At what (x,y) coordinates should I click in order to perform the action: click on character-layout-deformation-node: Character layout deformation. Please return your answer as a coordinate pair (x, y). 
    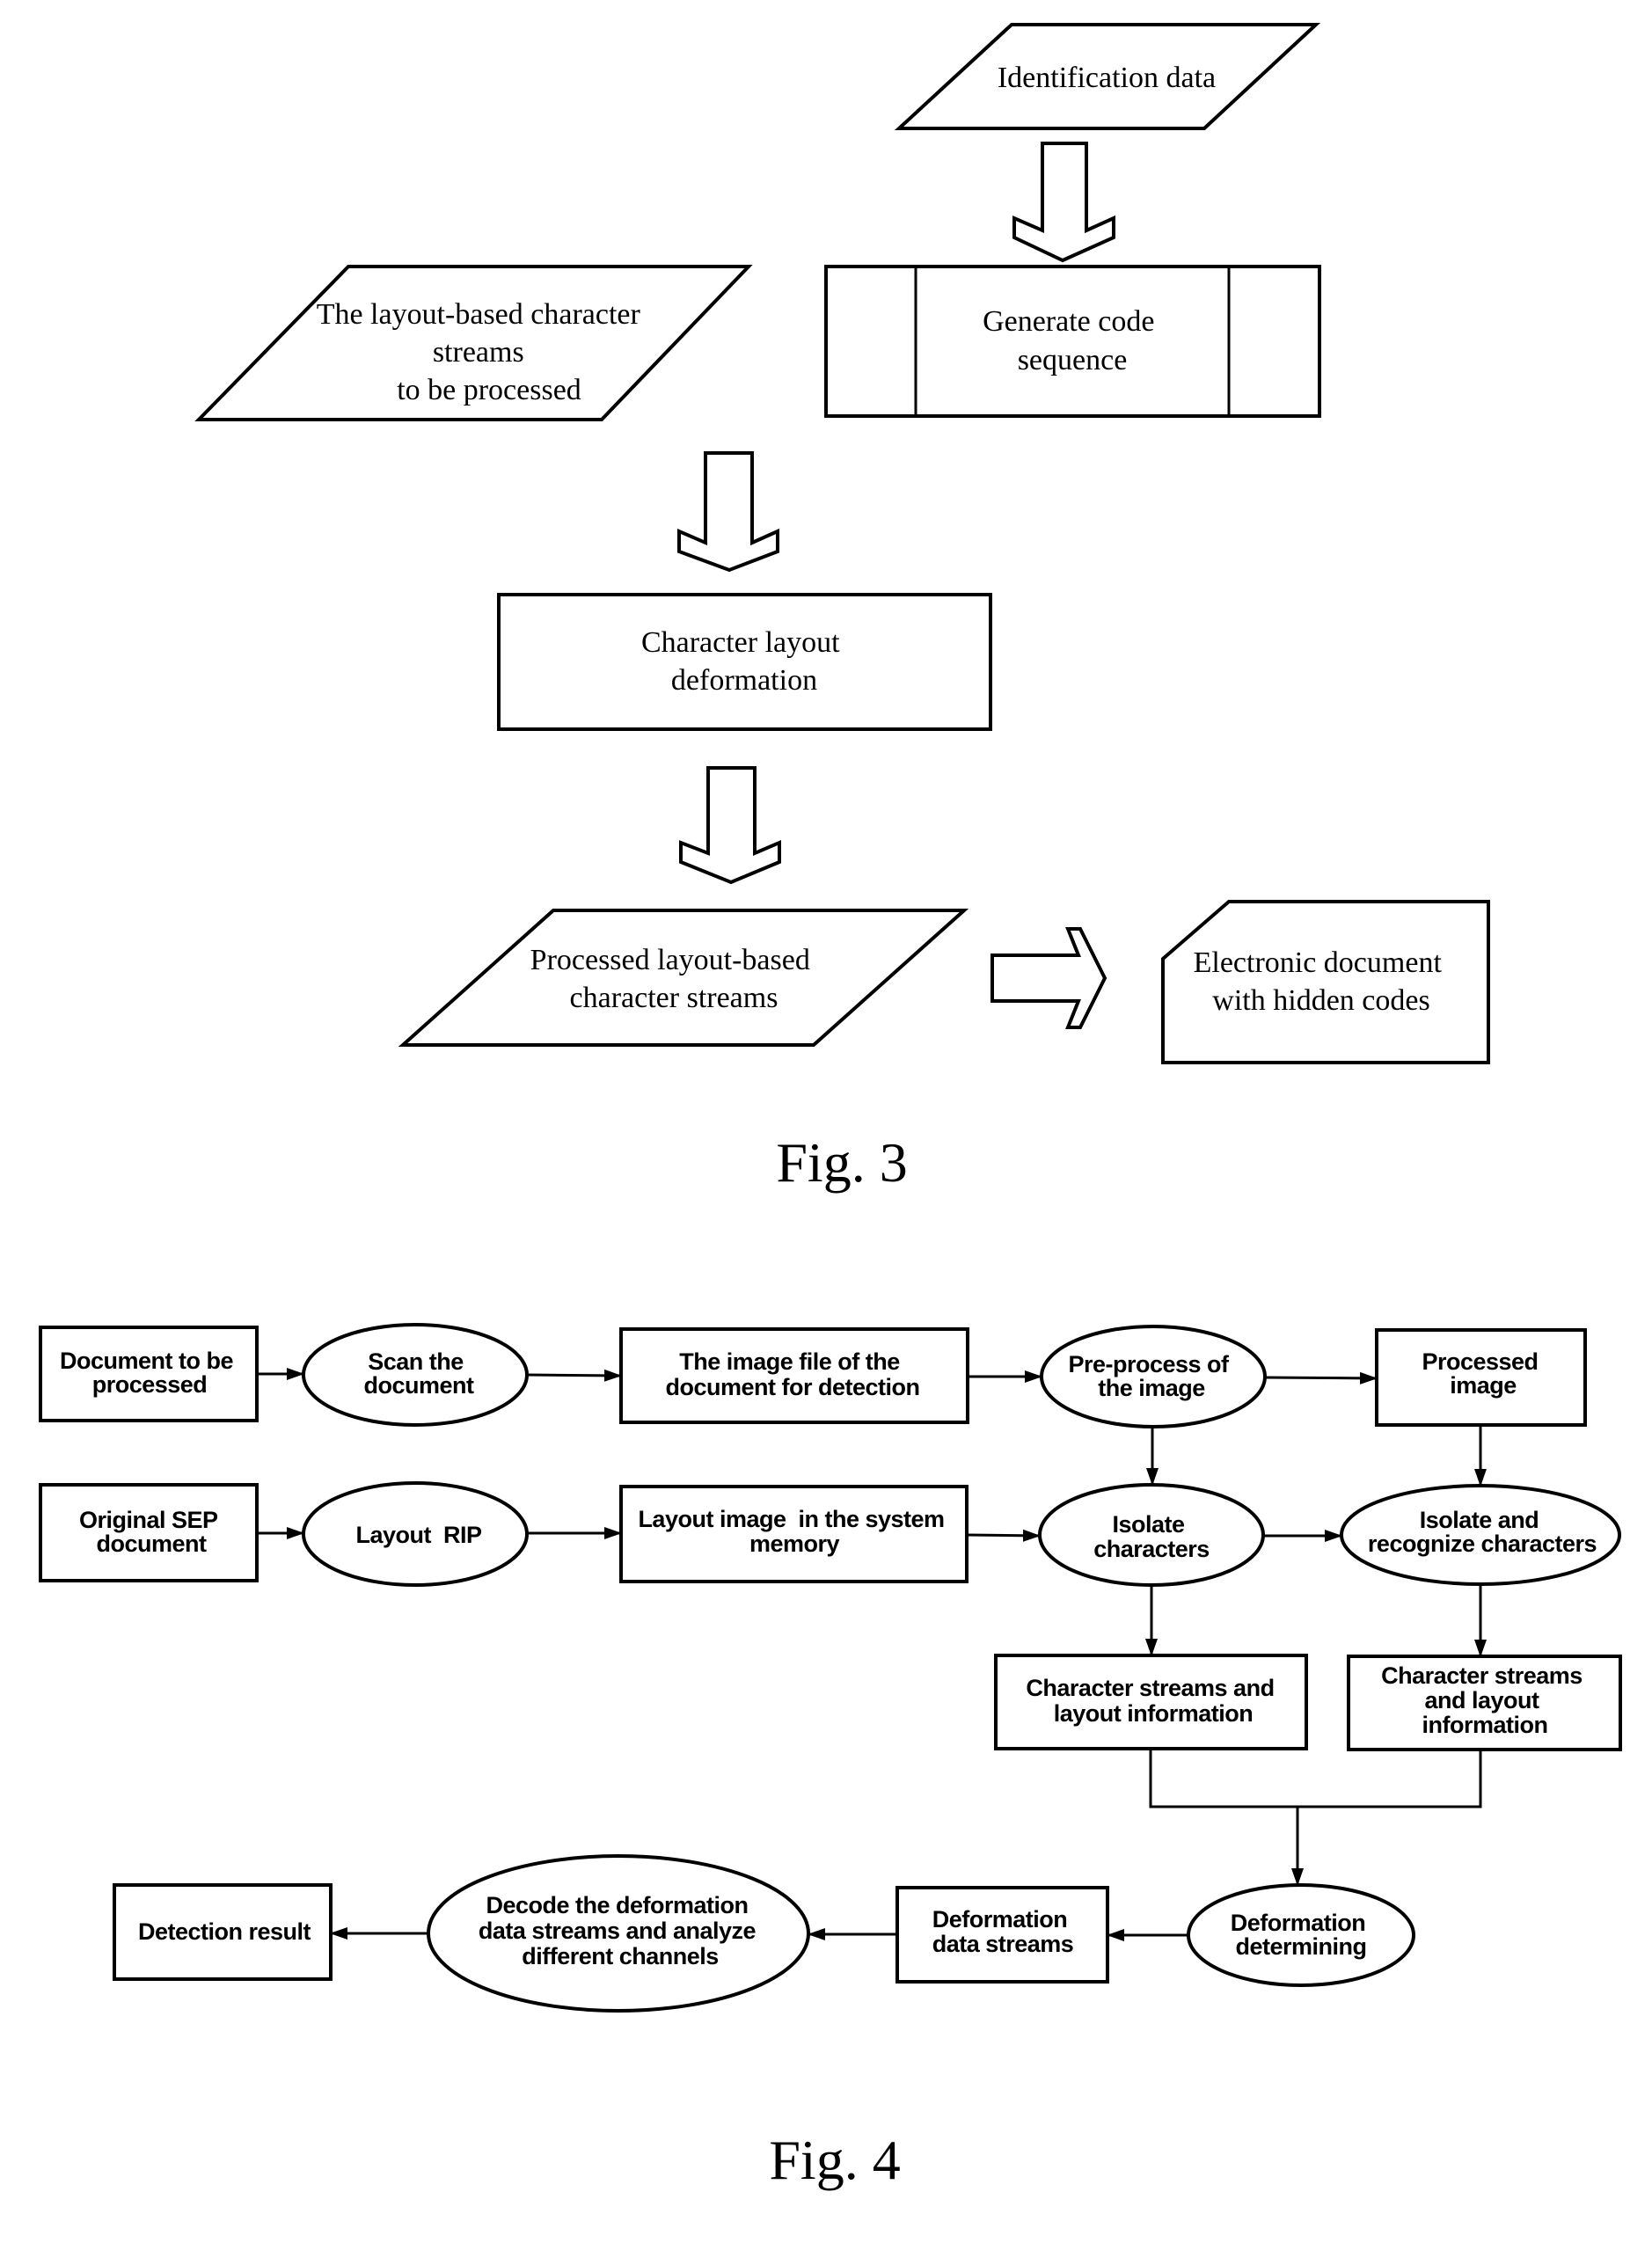
    Looking at the image, I should click on (744, 662).